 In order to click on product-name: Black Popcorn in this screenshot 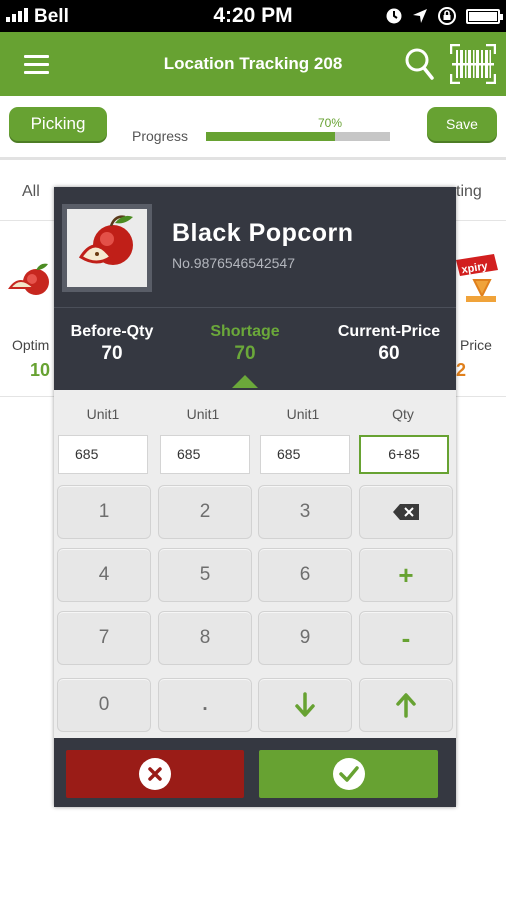, I will do `click(263, 233)`.